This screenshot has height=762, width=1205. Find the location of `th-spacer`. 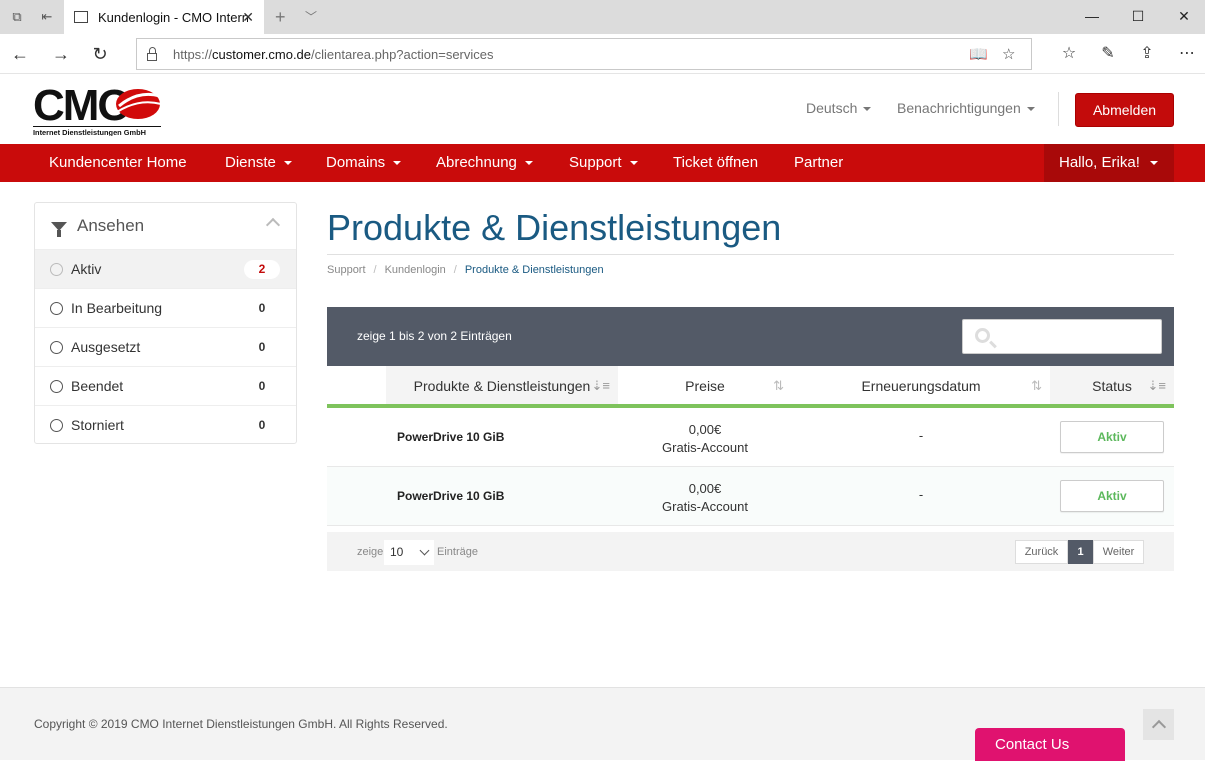

th-spacer is located at coordinates (356, 387).